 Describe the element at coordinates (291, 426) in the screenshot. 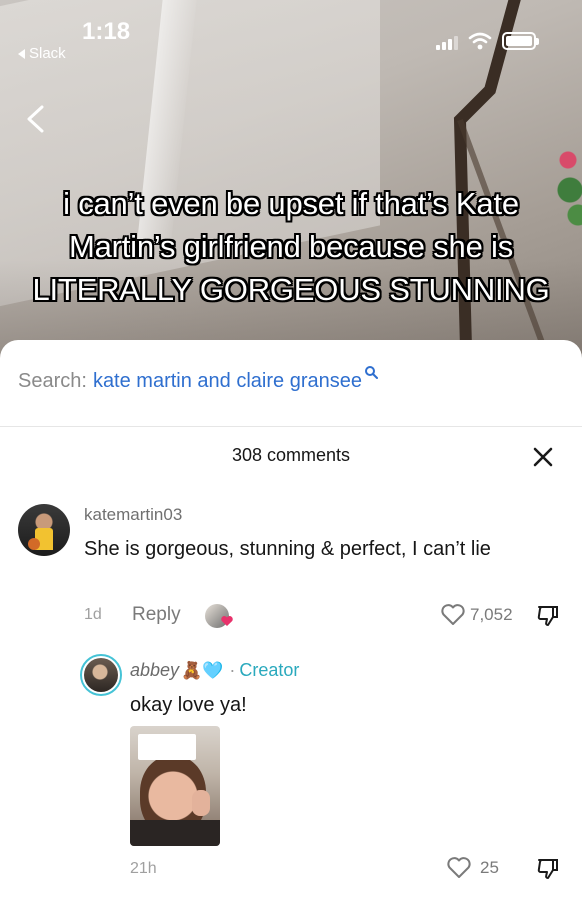

I see `divider` at that location.